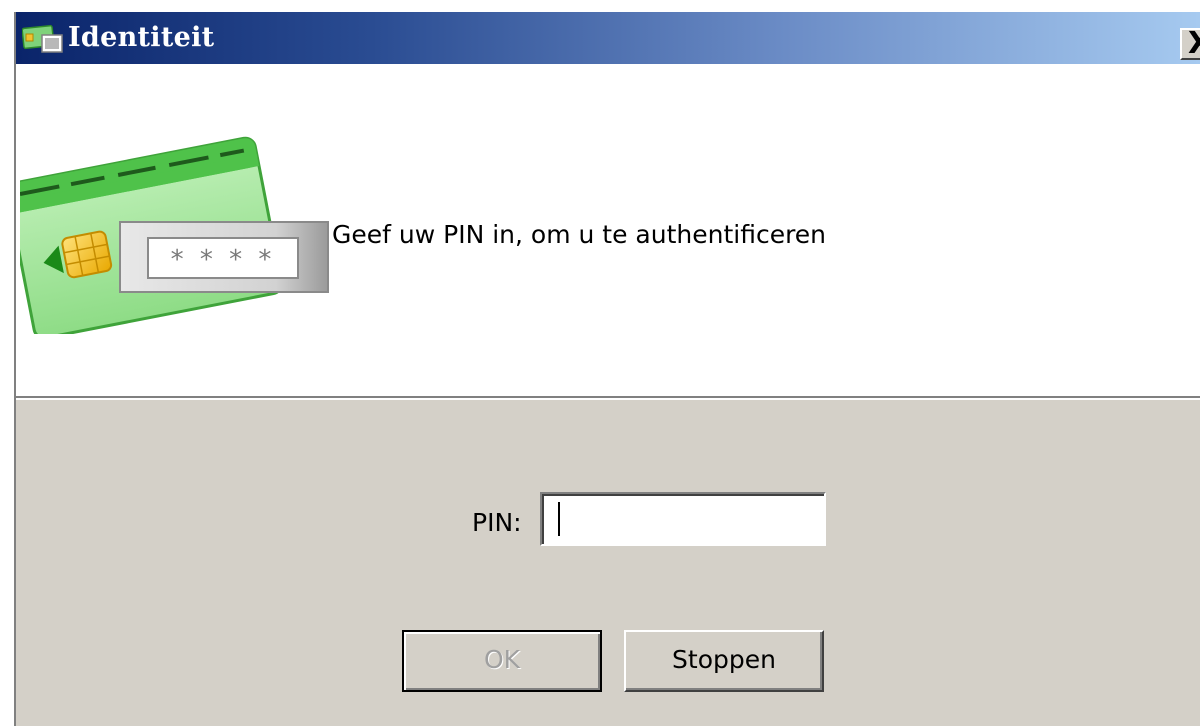 The height and width of the screenshot is (726, 1200). I want to click on pin-input, so click(683, 519).